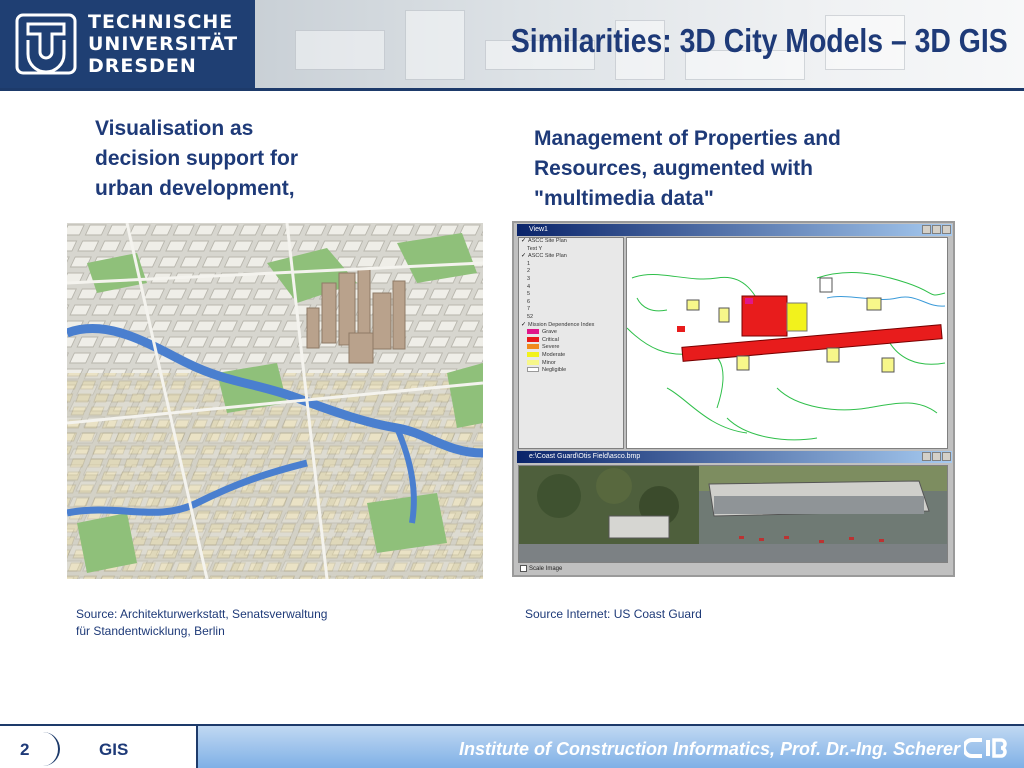 The width and height of the screenshot is (1024, 768). I want to click on site-plan-map, so click(787, 343).